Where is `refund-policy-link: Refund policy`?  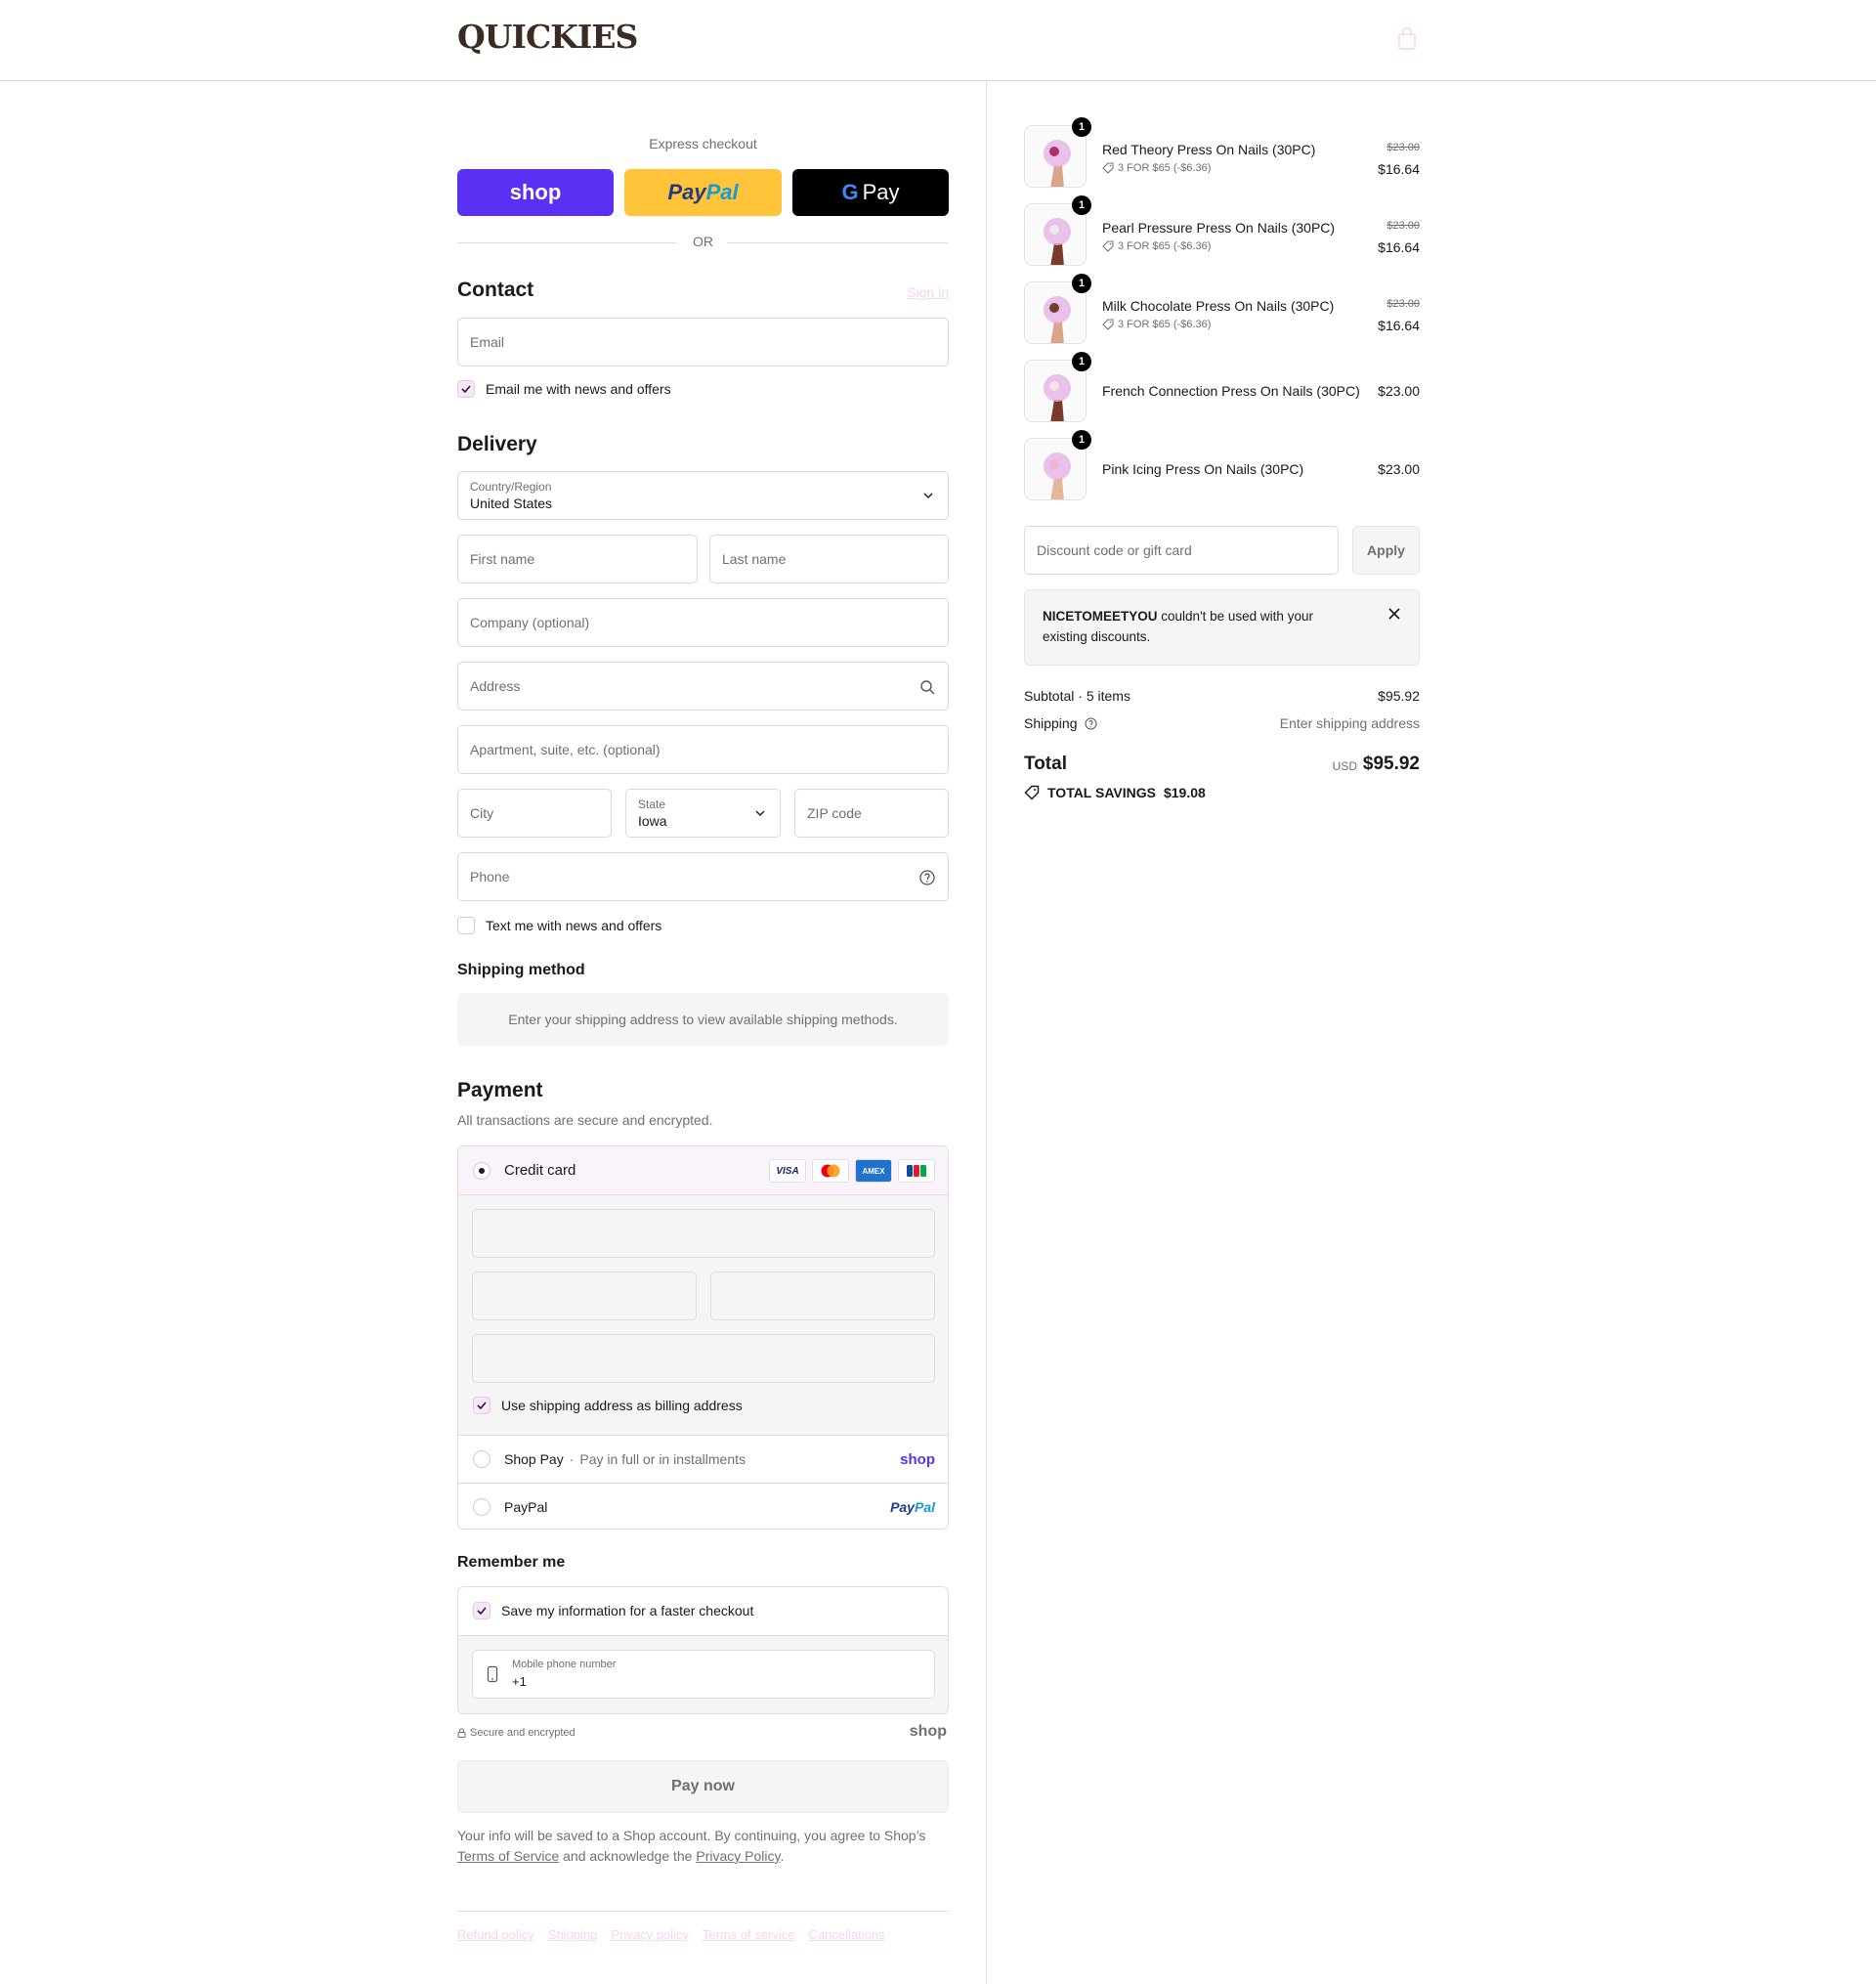
refund-policy-link: Refund policy is located at coordinates (495, 1934).